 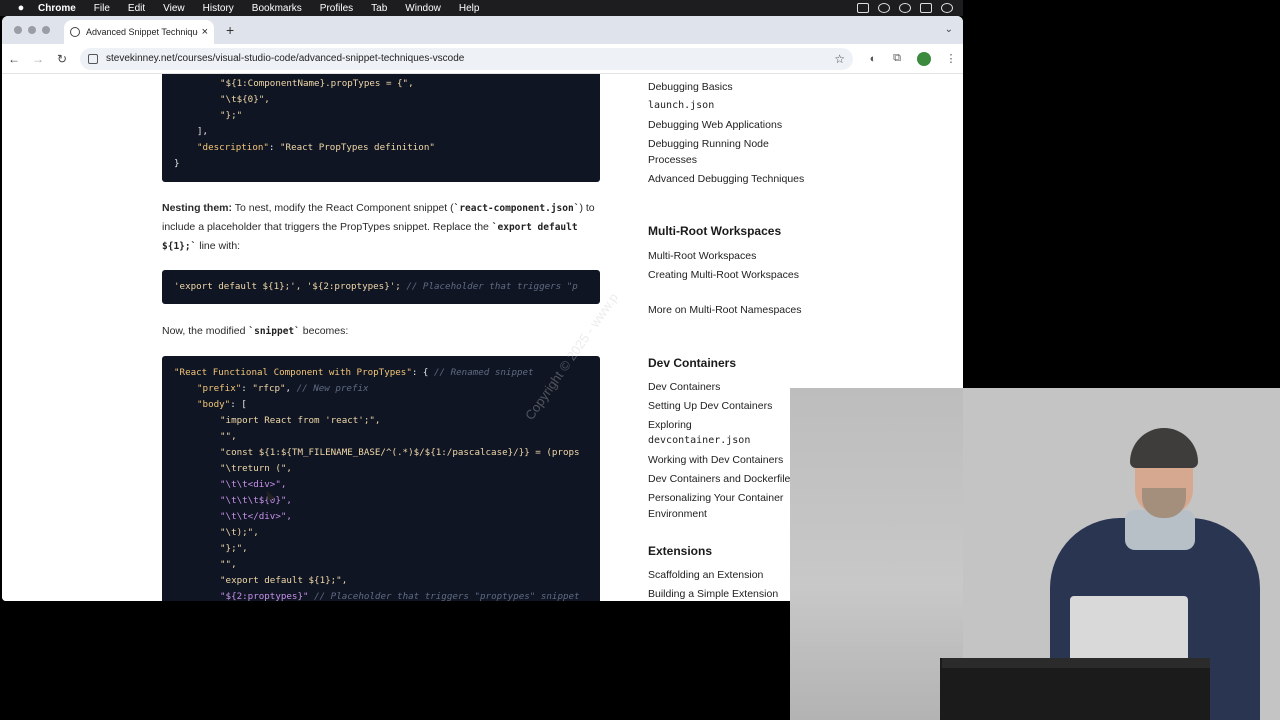 I want to click on nav-link: More on Multi-Root Namespaces, so click(x=733, y=310).